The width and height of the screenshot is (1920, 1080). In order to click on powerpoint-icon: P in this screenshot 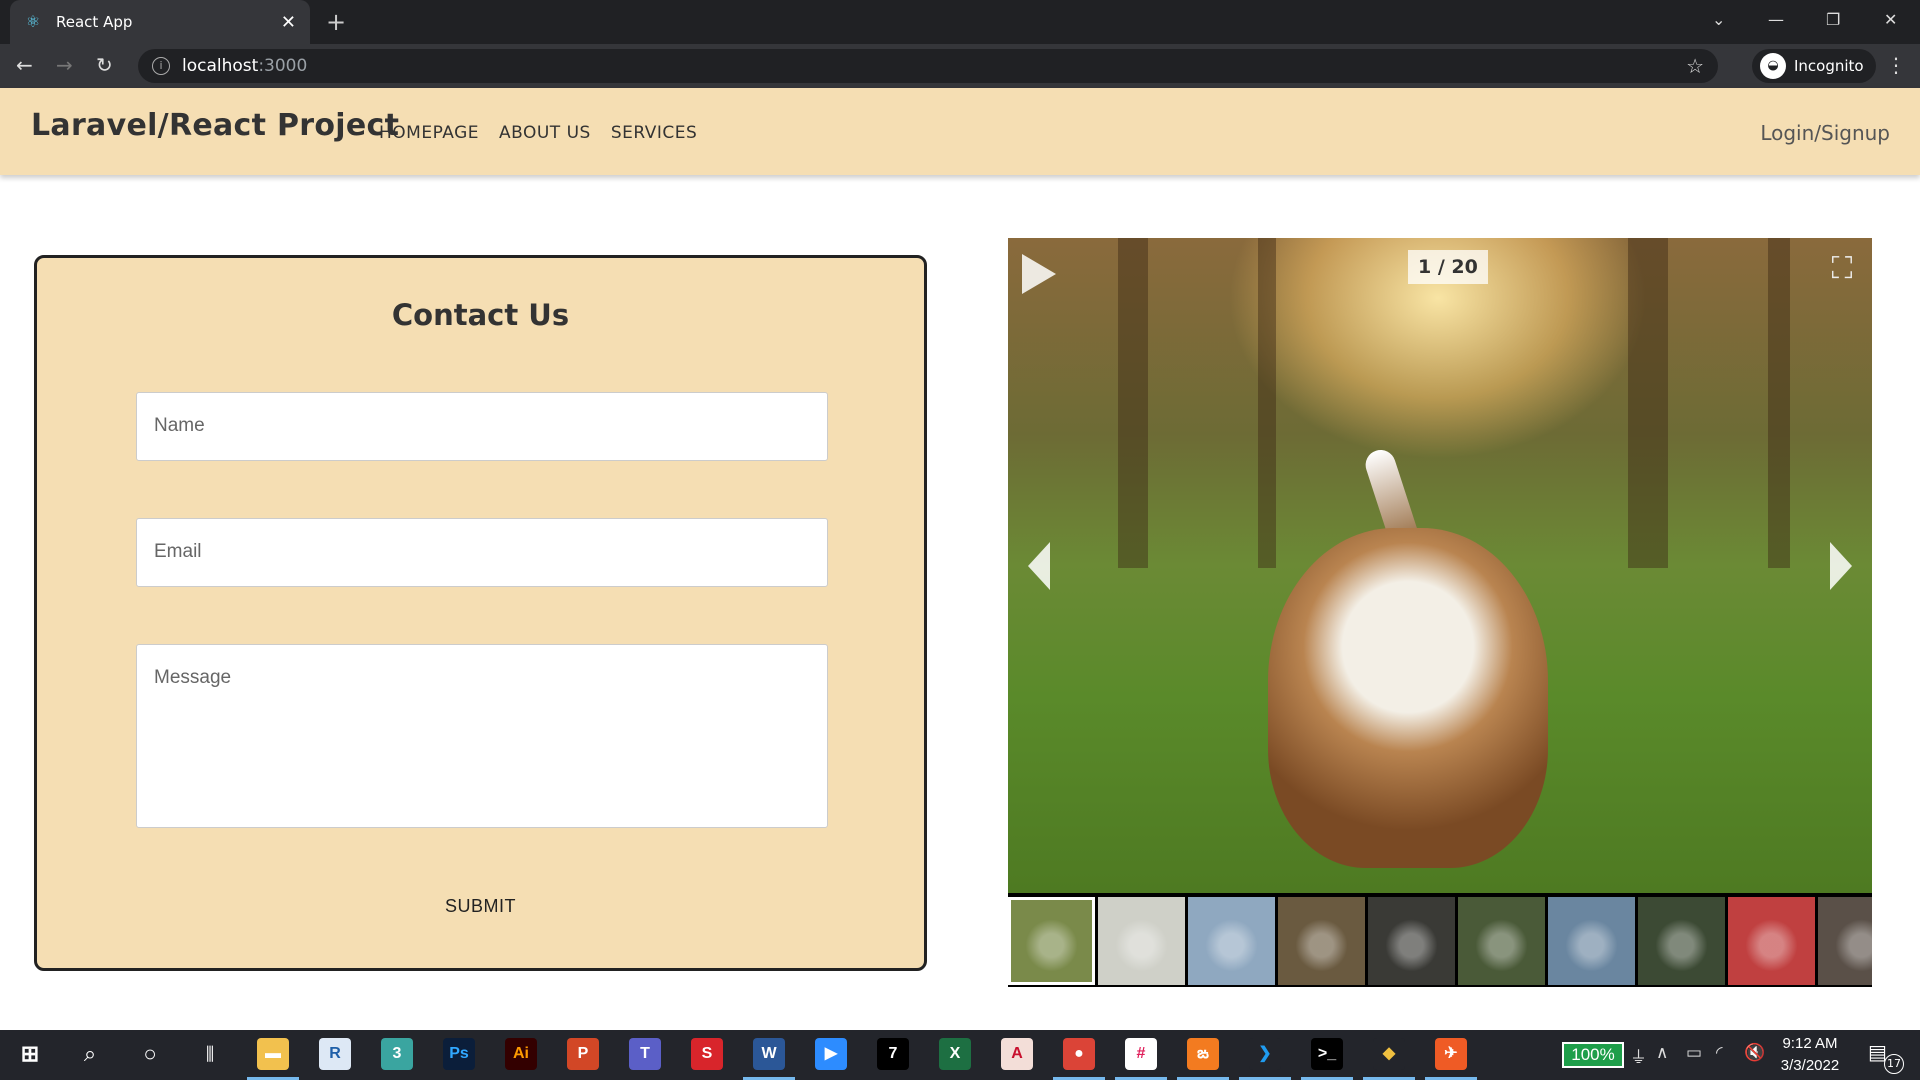, I will do `click(583, 1054)`.